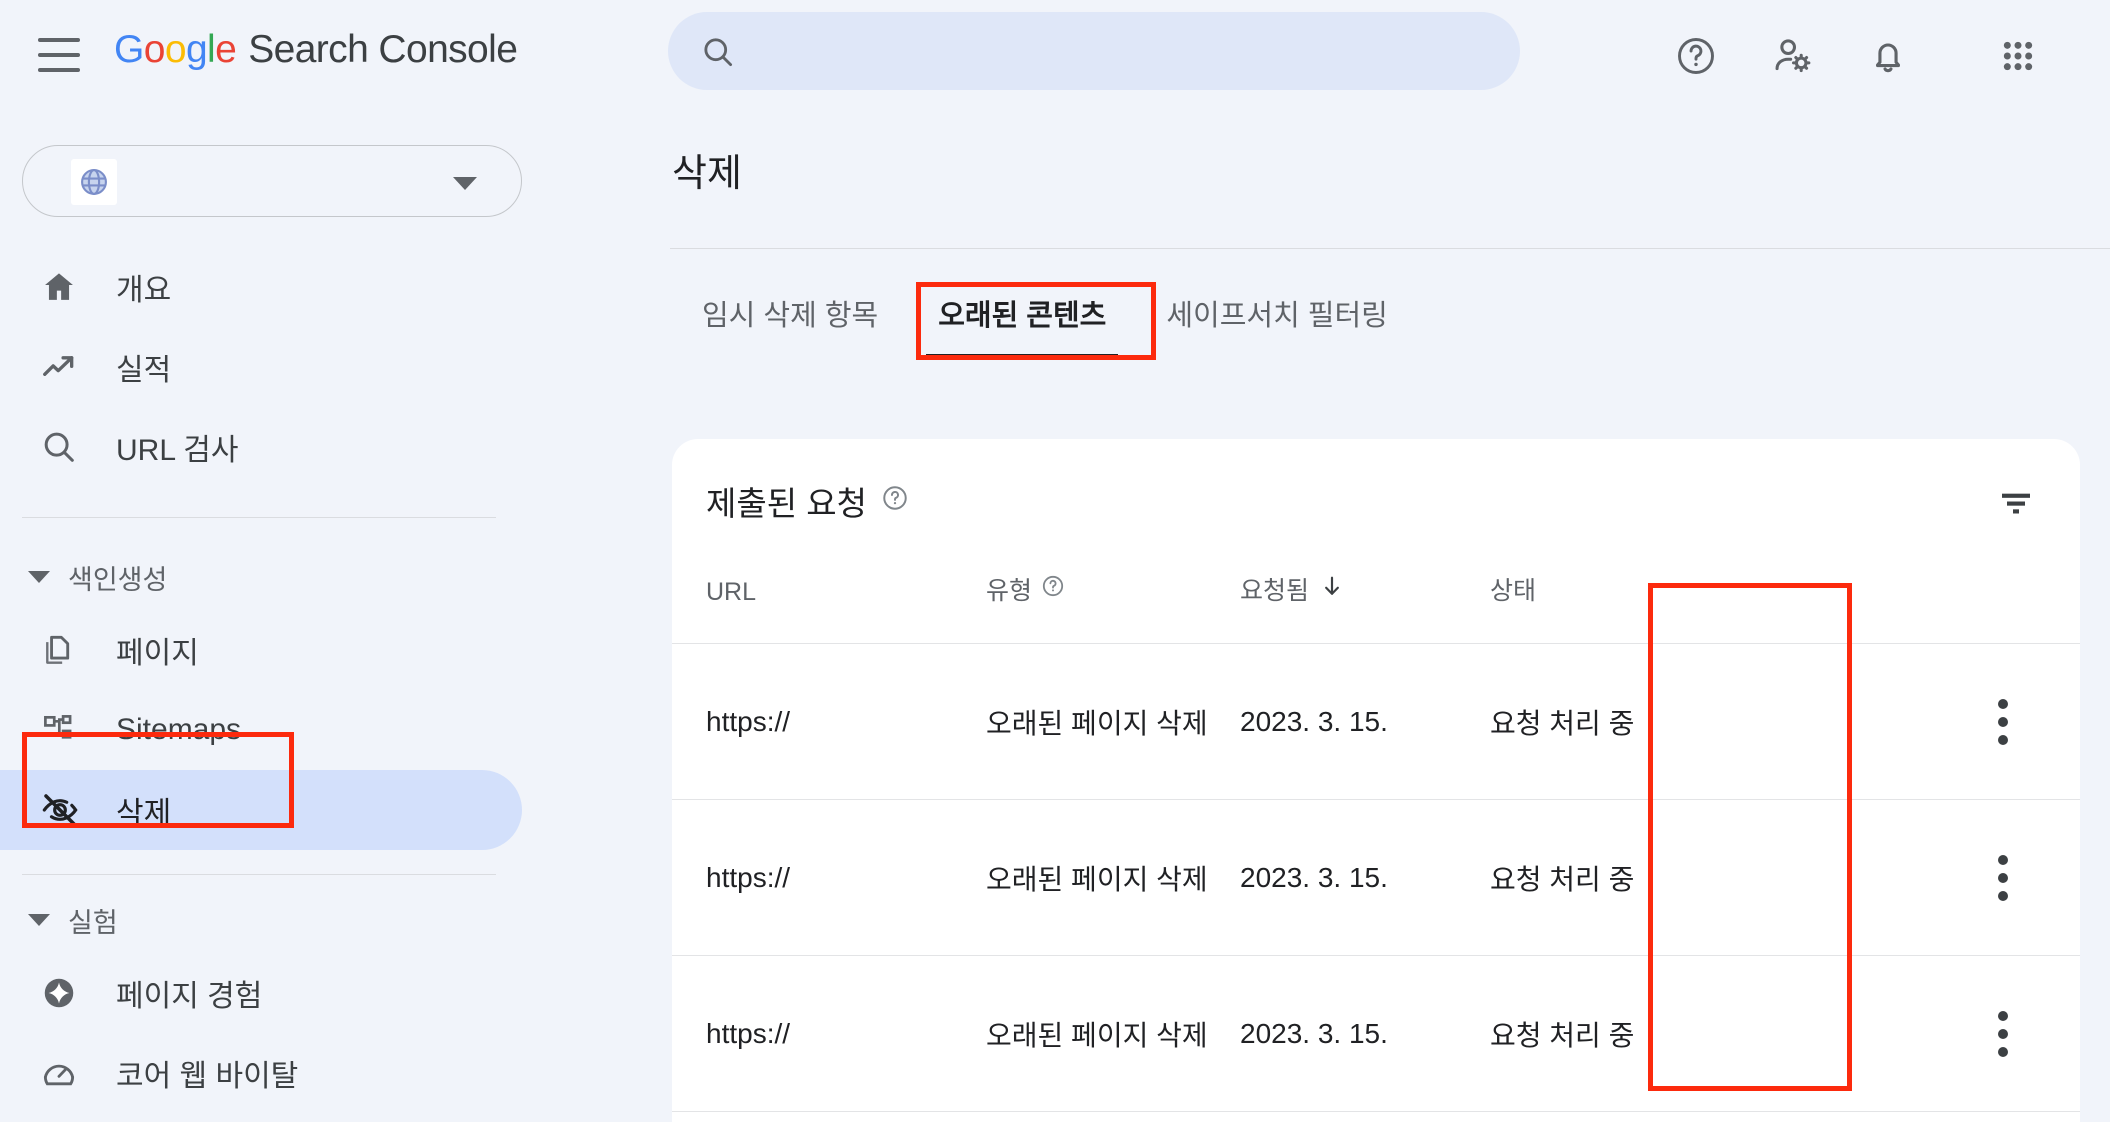  I want to click on sidebar-item-label: 코어 웹 바이탈, so click(207, 1076).